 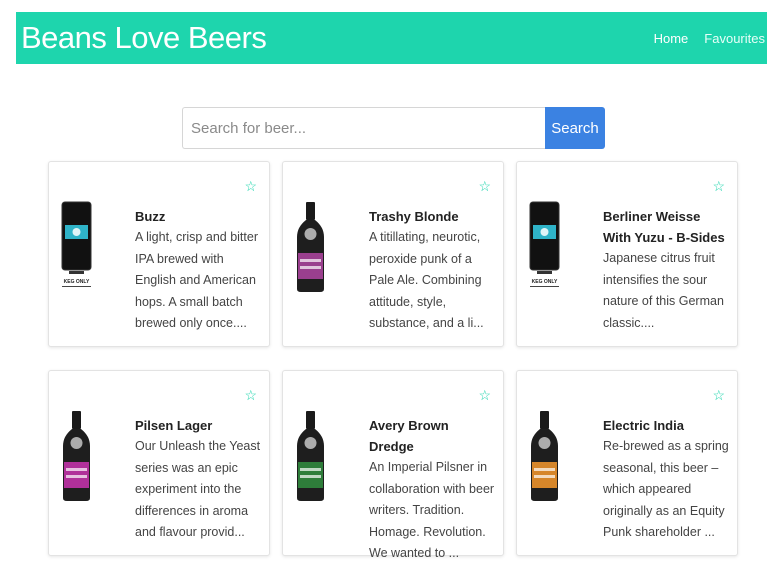 What do you see at coordinates (391, 38) in the screenshot?
I see `navbar: Beans Love Beers Home Favourites` at bounding box center [391, 38].